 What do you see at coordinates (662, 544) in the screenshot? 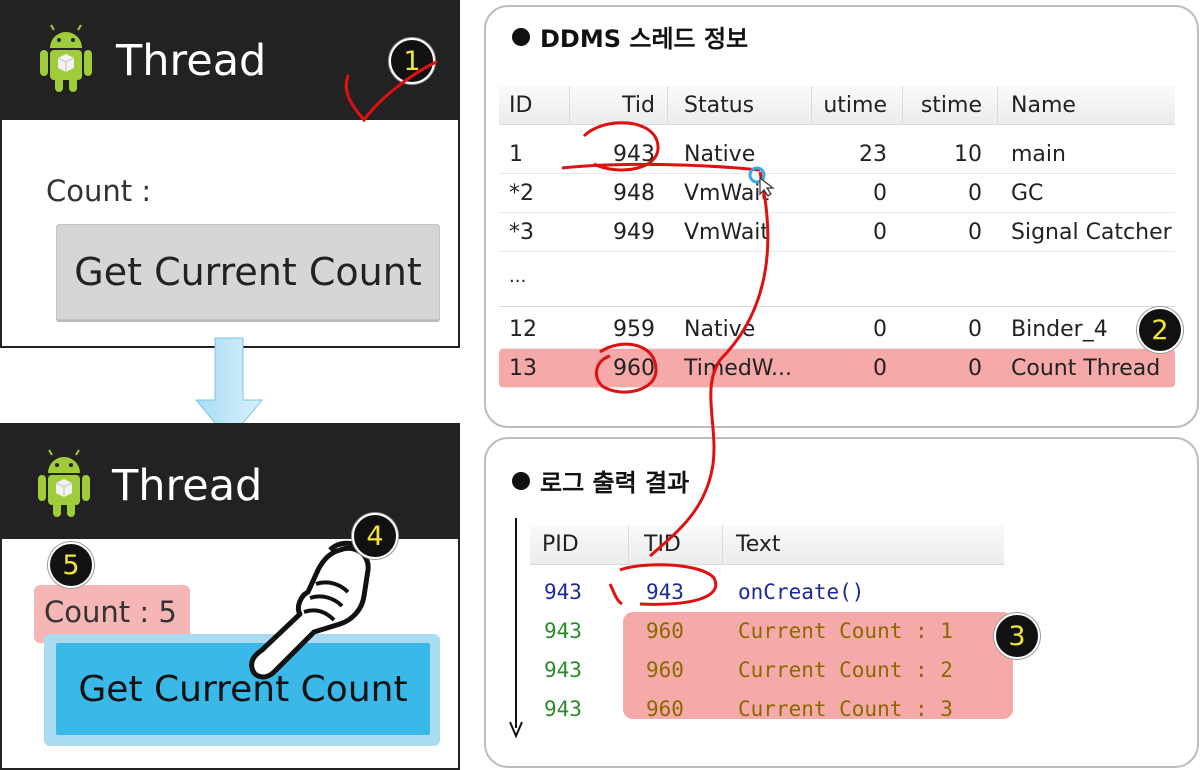
I see `column-header: TID` at bounding box center [662, 544].